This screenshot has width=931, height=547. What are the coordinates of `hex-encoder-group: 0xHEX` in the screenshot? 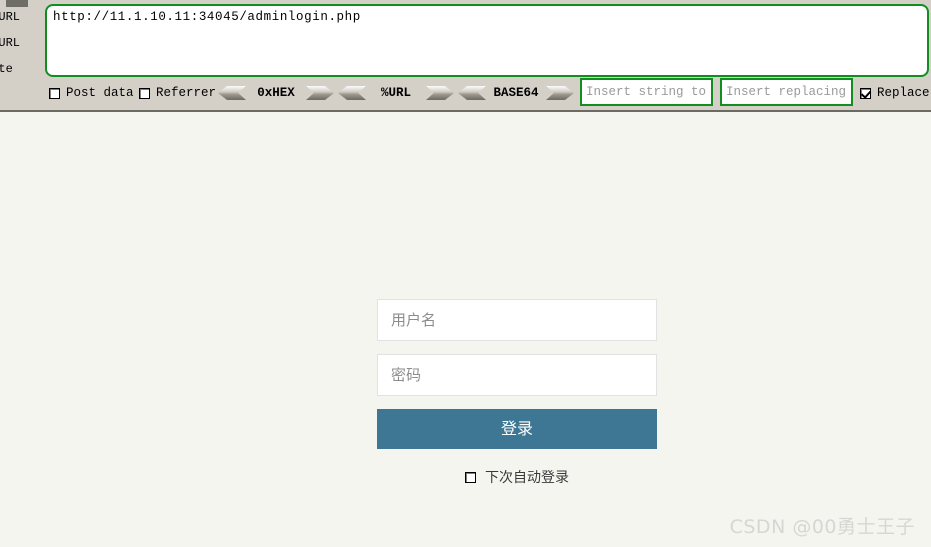 It's located at (276, 93).